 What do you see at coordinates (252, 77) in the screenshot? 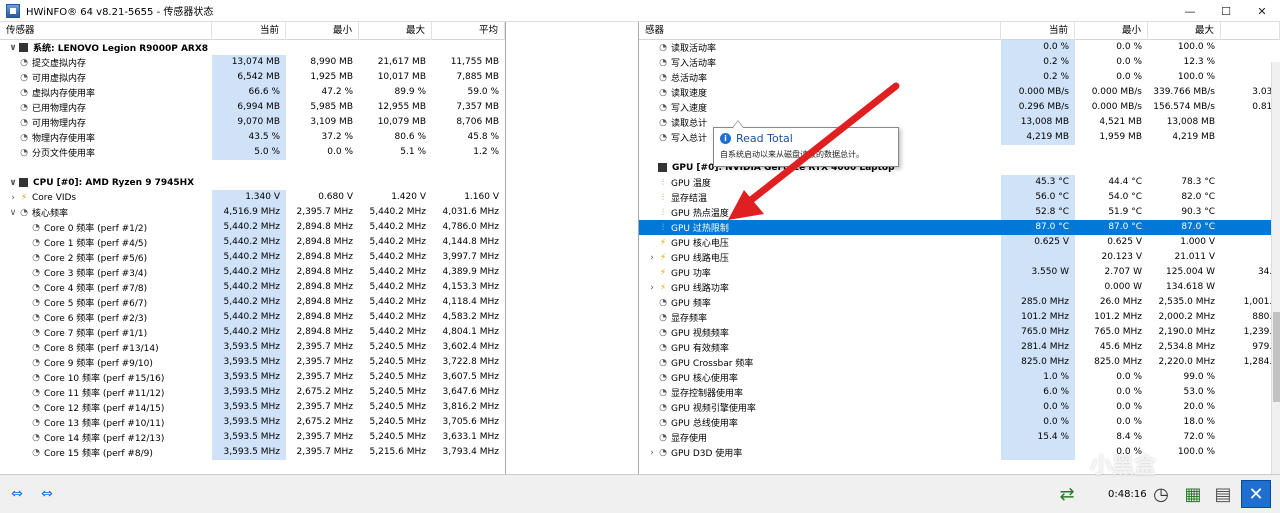
I see `table-row: ◔ 可用虚拟内存 6,542 MB 1,925 MB 10,017 MB 7,885 MB` at bounding box center [252, 77].